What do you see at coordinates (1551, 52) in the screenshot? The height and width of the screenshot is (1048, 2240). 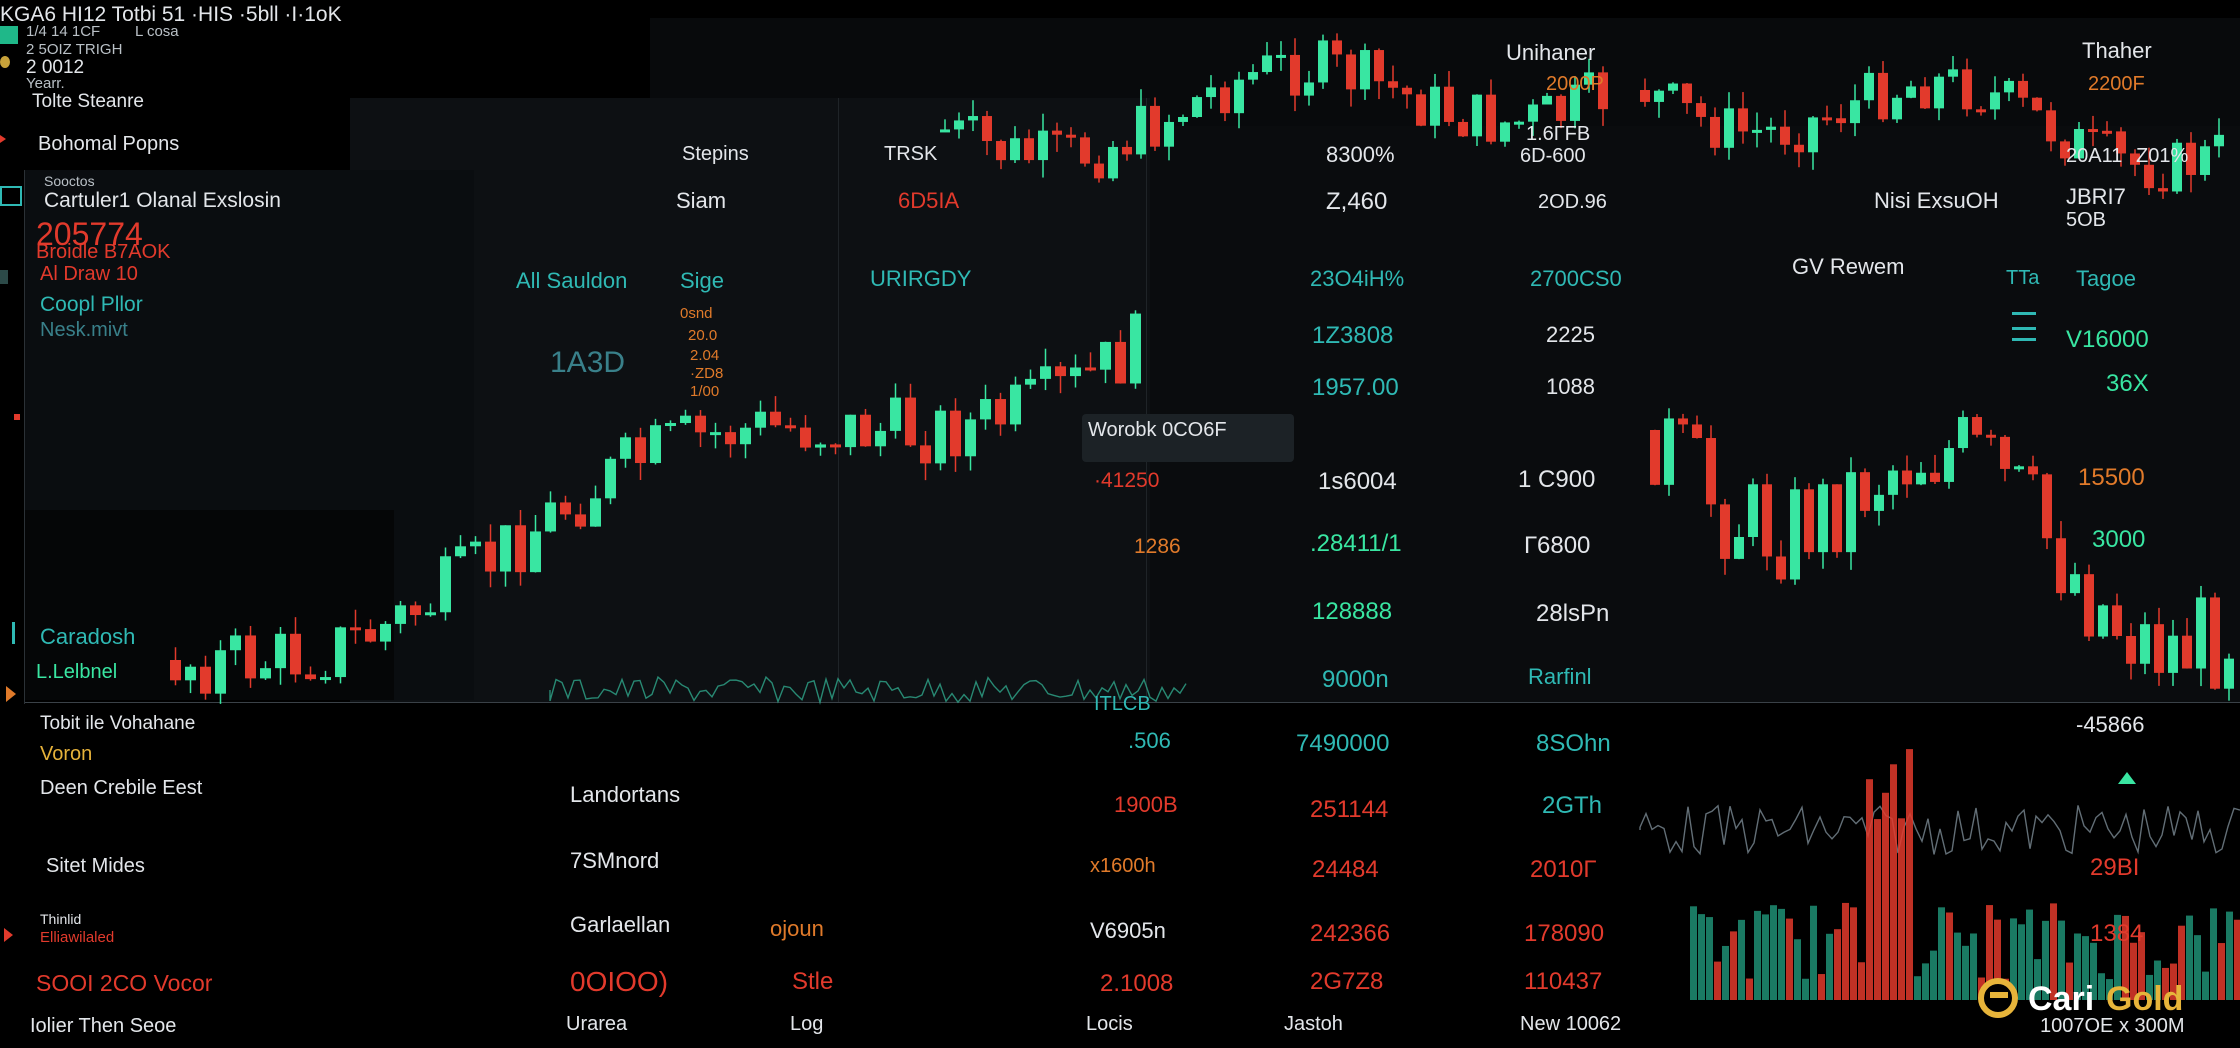 I see `unihaner-label: Unihaner` at bounding box center [1551, 52].